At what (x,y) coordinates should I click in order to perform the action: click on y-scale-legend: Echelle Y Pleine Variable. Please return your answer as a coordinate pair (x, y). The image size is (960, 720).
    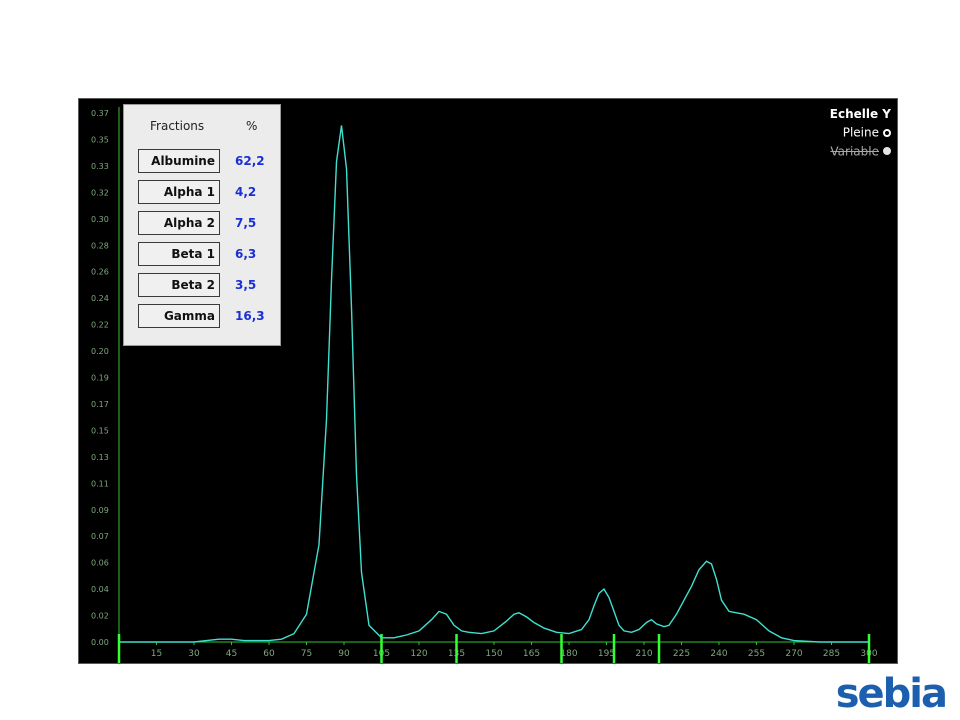
    Looking at the image, I should click on (860, 132).